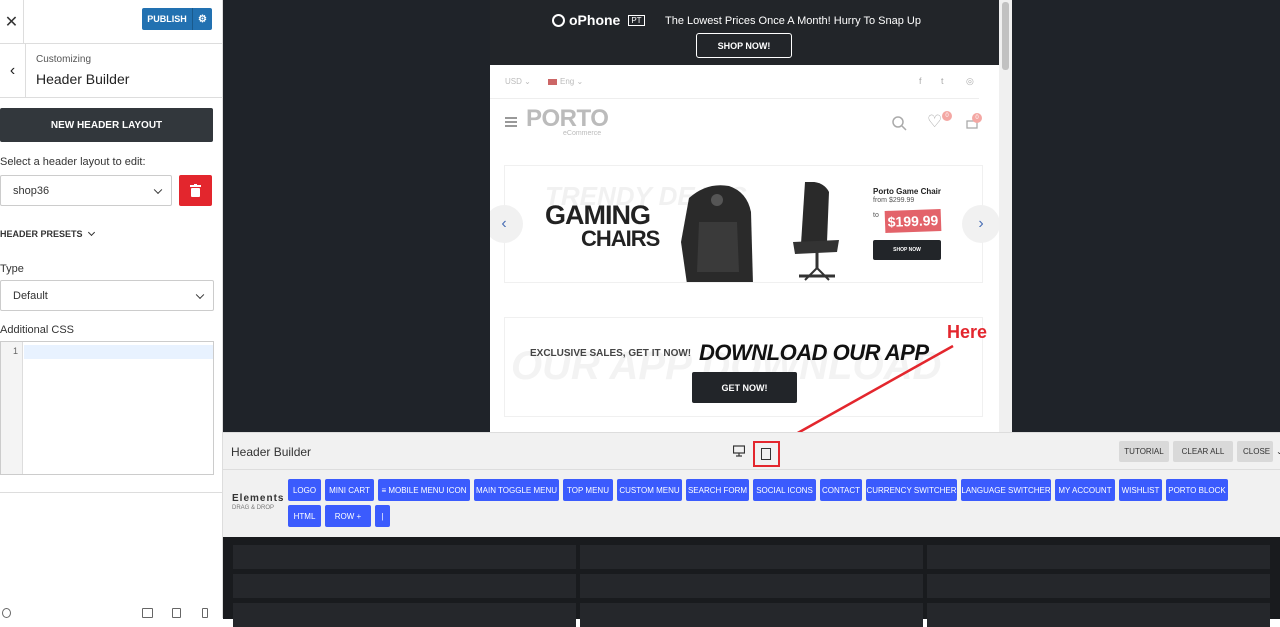 This screenshot has height=627, width=1280. What do you see at coordinates (876, 215) in the screenshot?
I see `product-to: to` at bounding box center [876, 215].